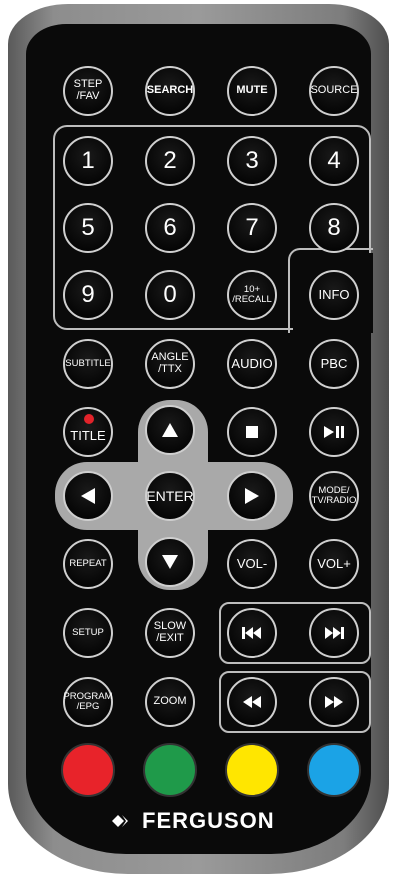  What do you see at coordinates (334, 770) in the screenshot?
I see `blue-button` at bounding box center [334, 770].